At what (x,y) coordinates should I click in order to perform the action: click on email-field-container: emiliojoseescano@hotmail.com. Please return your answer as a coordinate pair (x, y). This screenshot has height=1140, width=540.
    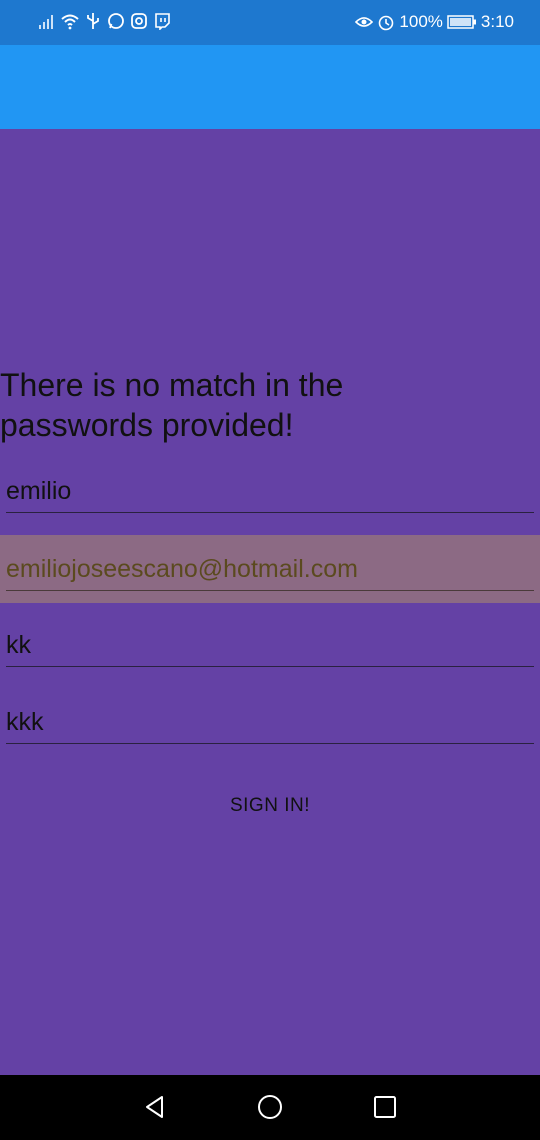
    Looking at the image, I should click on (270, 569).